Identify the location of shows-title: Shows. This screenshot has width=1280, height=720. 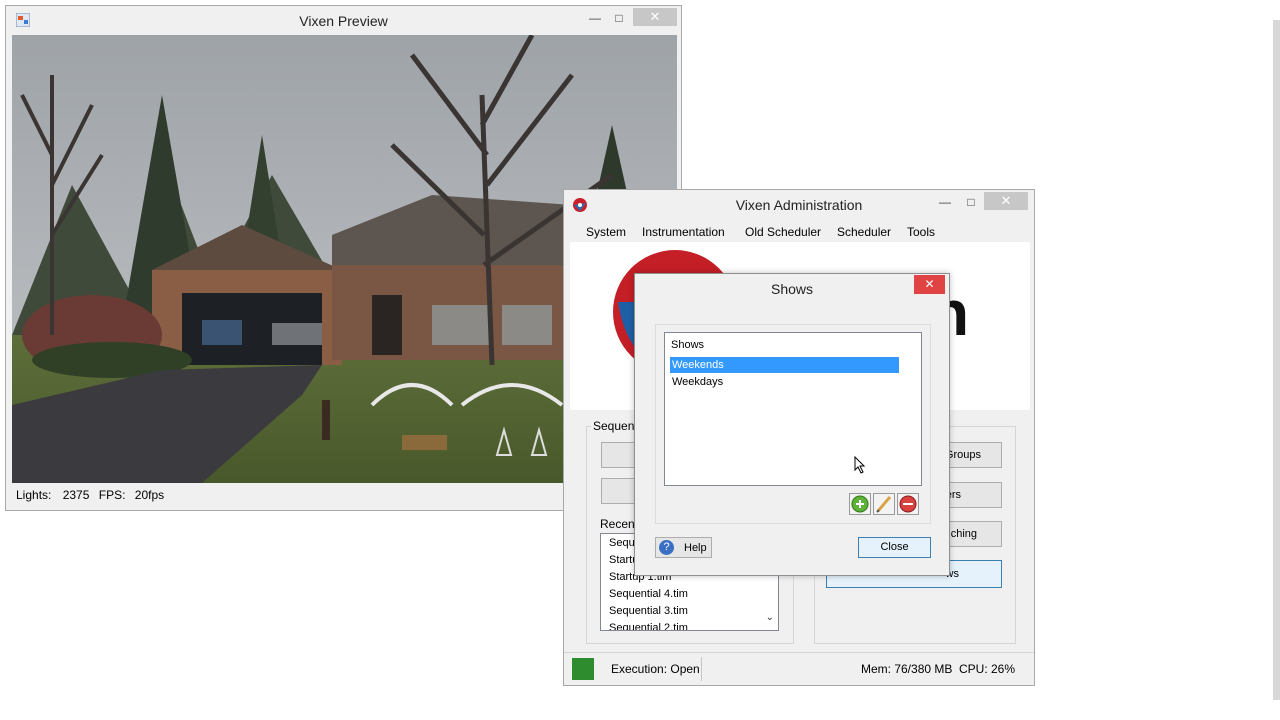
(792, 289).